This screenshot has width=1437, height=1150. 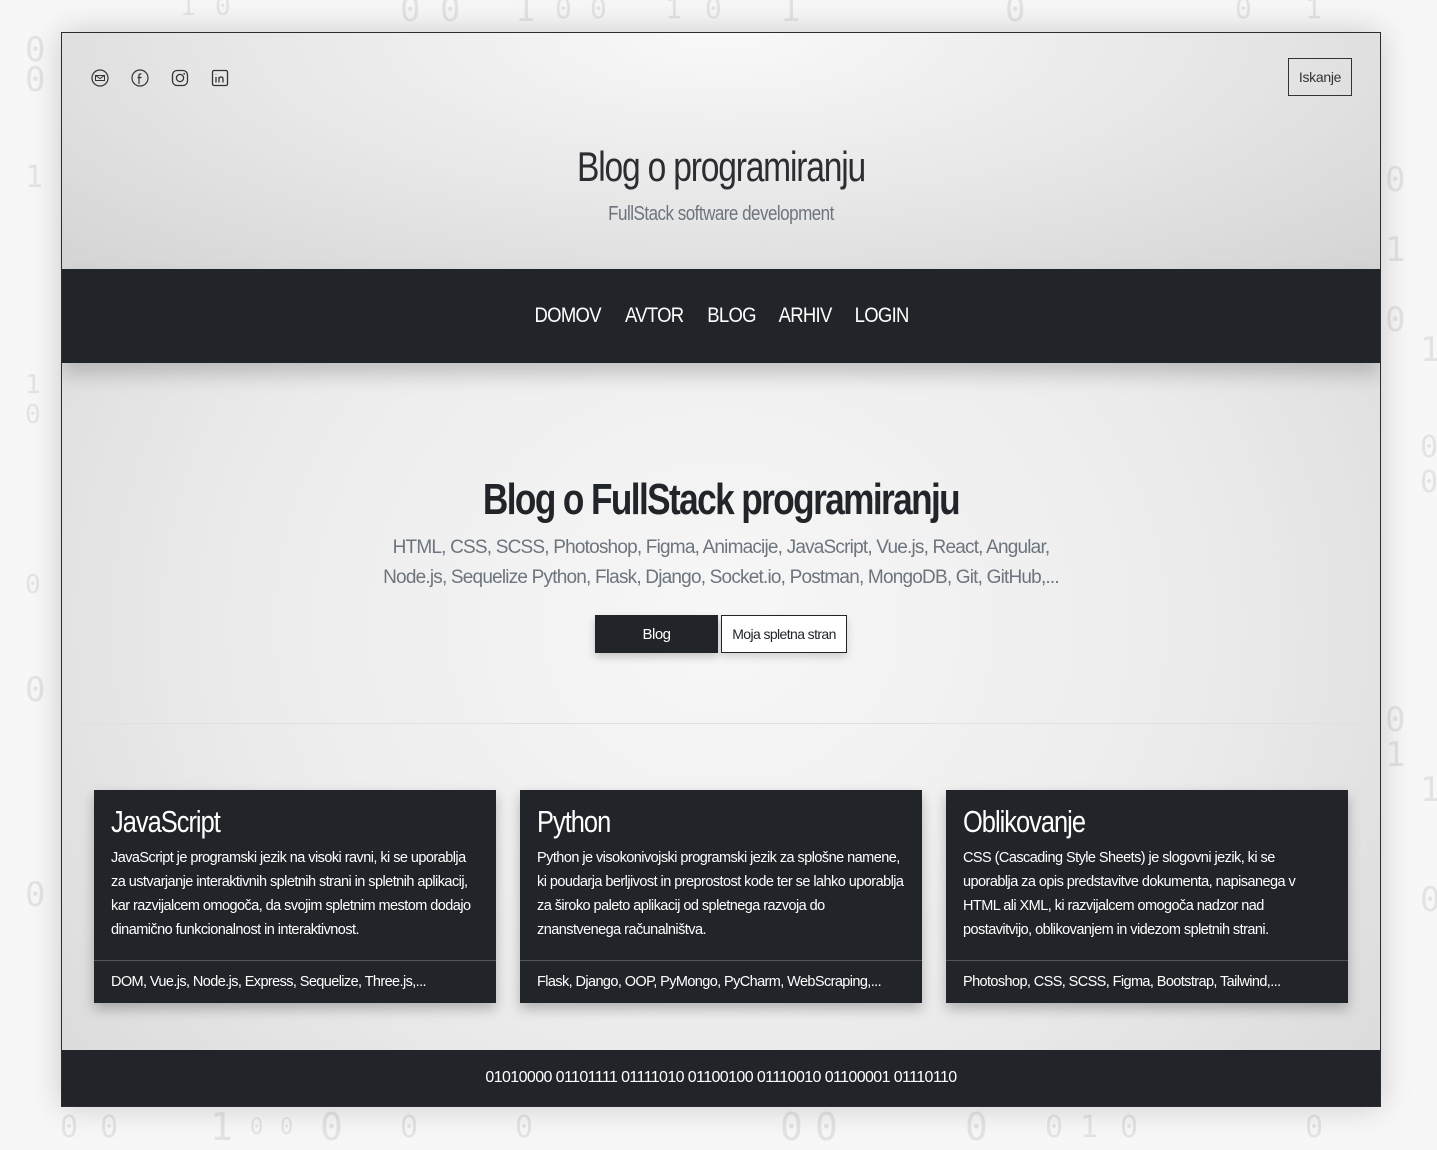 What do you see at coordinates (100, 78) in the screenshot?
I see `email-icon` at bounding box center [100, 78].